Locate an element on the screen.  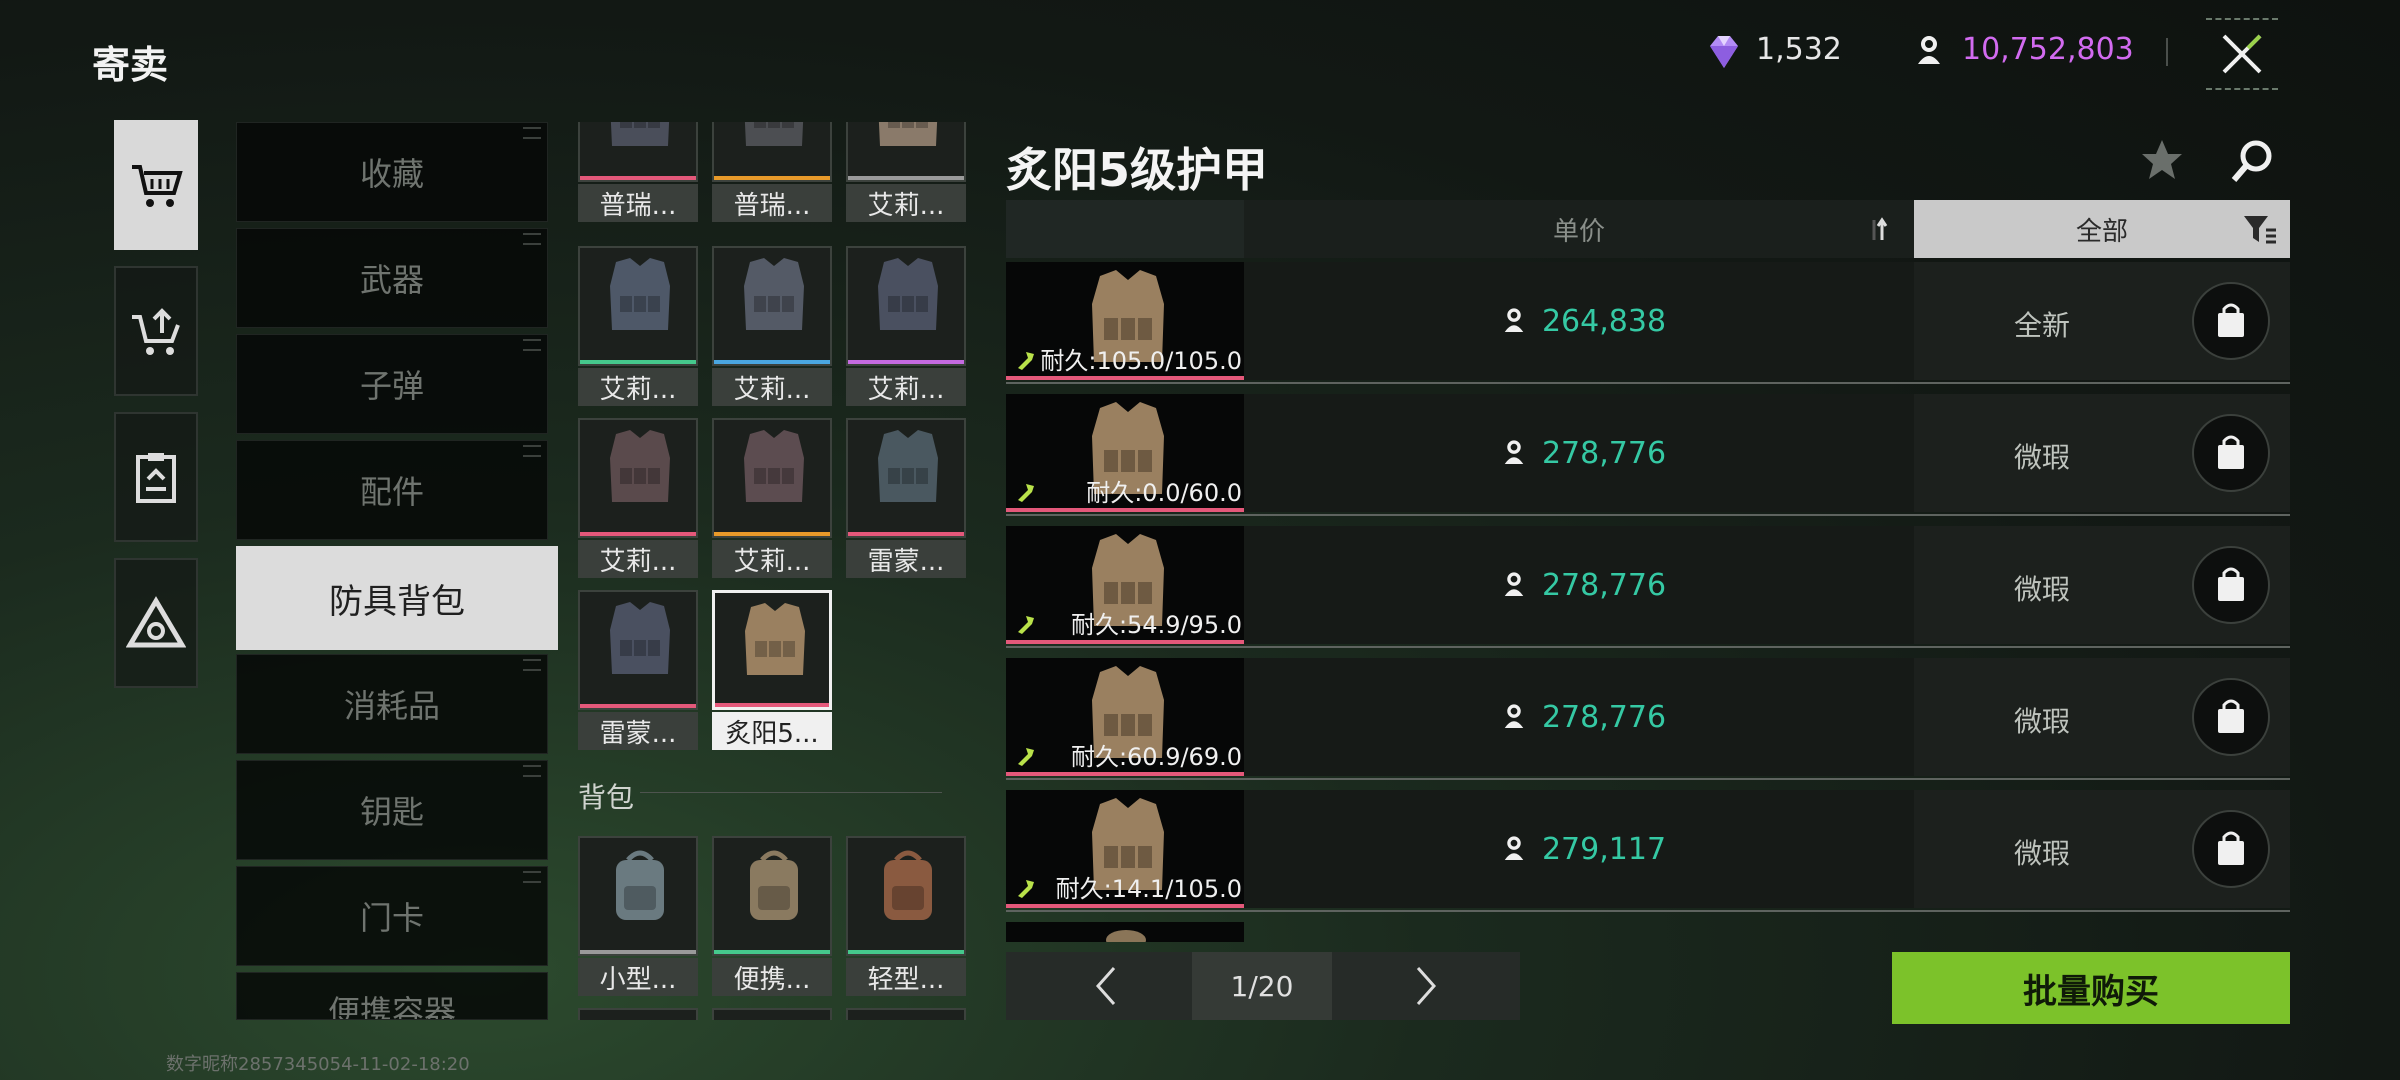
section-divider is located at coordinates (791, 792).